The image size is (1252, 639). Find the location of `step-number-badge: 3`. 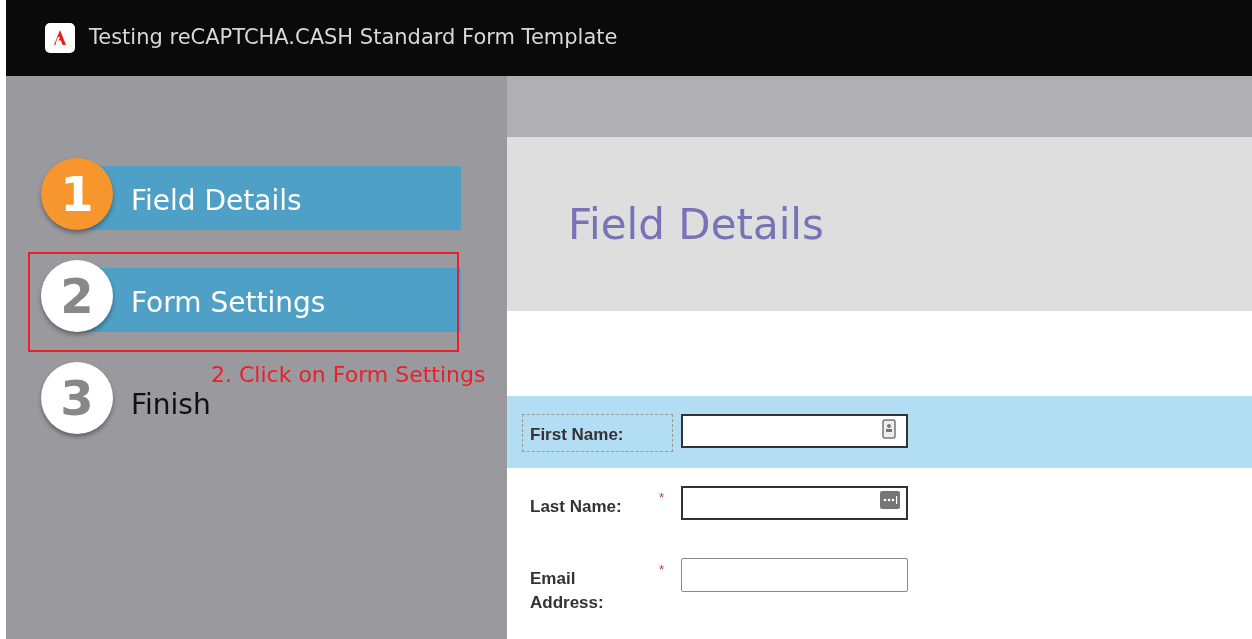

step-number-badge: 3 is located at coordinates (77, 398).